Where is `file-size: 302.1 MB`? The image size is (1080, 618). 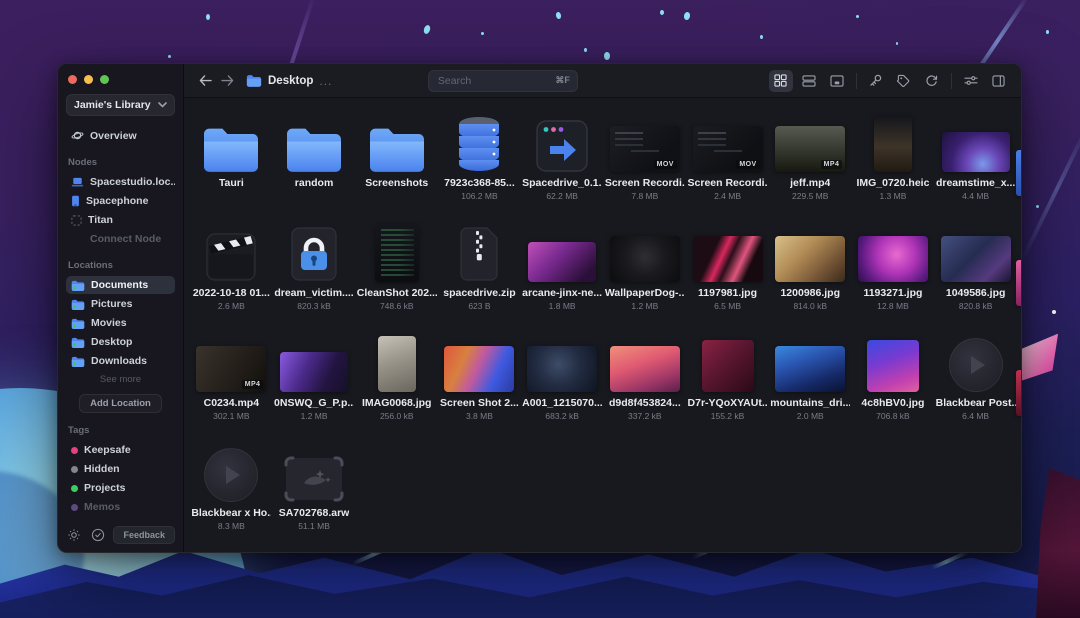
file-size: 302.1 MB is located at coordinates (231, 416).